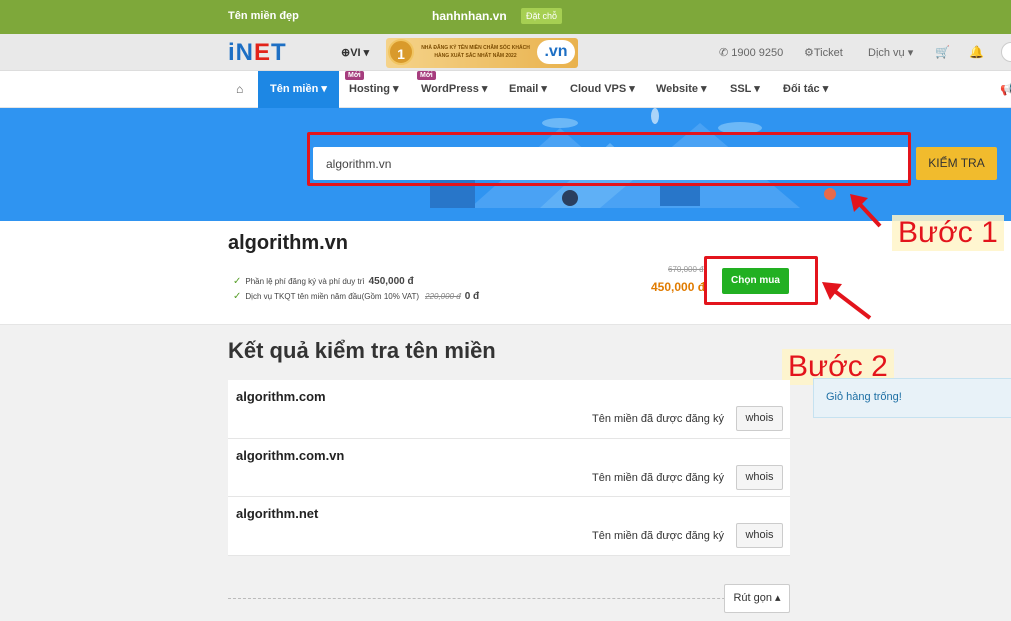 This screenshot has height=621, width=1011. What do you see at coordinates (686, 269) in the screenshot?
I see `old-price: 670,000 đ` at bounding box center [686, 269].